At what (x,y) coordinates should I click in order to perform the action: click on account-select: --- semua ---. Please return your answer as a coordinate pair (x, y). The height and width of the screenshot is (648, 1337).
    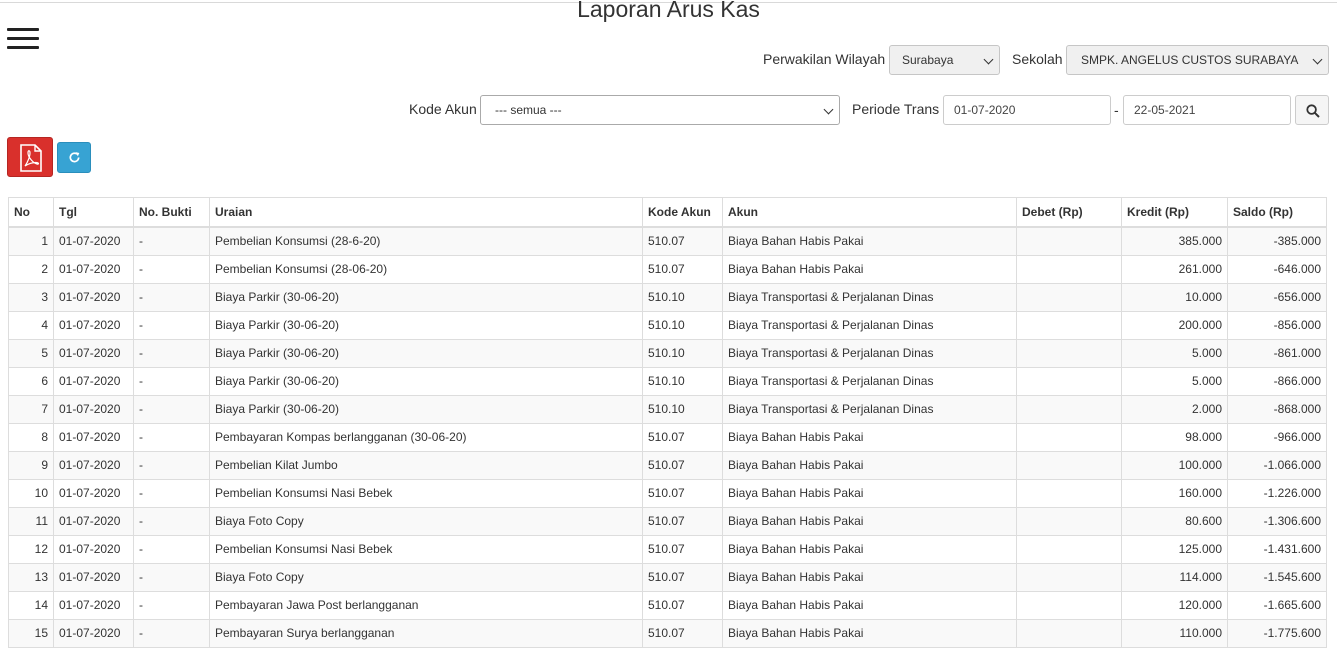
    Looking at the image, I should click on (660, 110).